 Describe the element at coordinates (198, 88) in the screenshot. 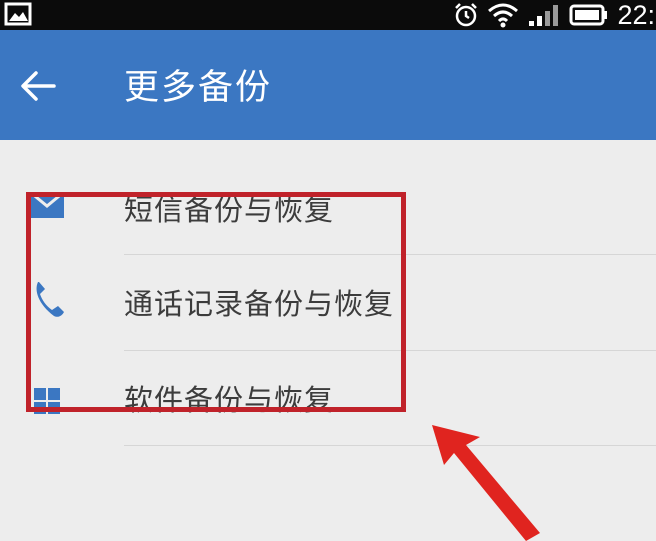

I see `page-title: 更多备份` at that location.